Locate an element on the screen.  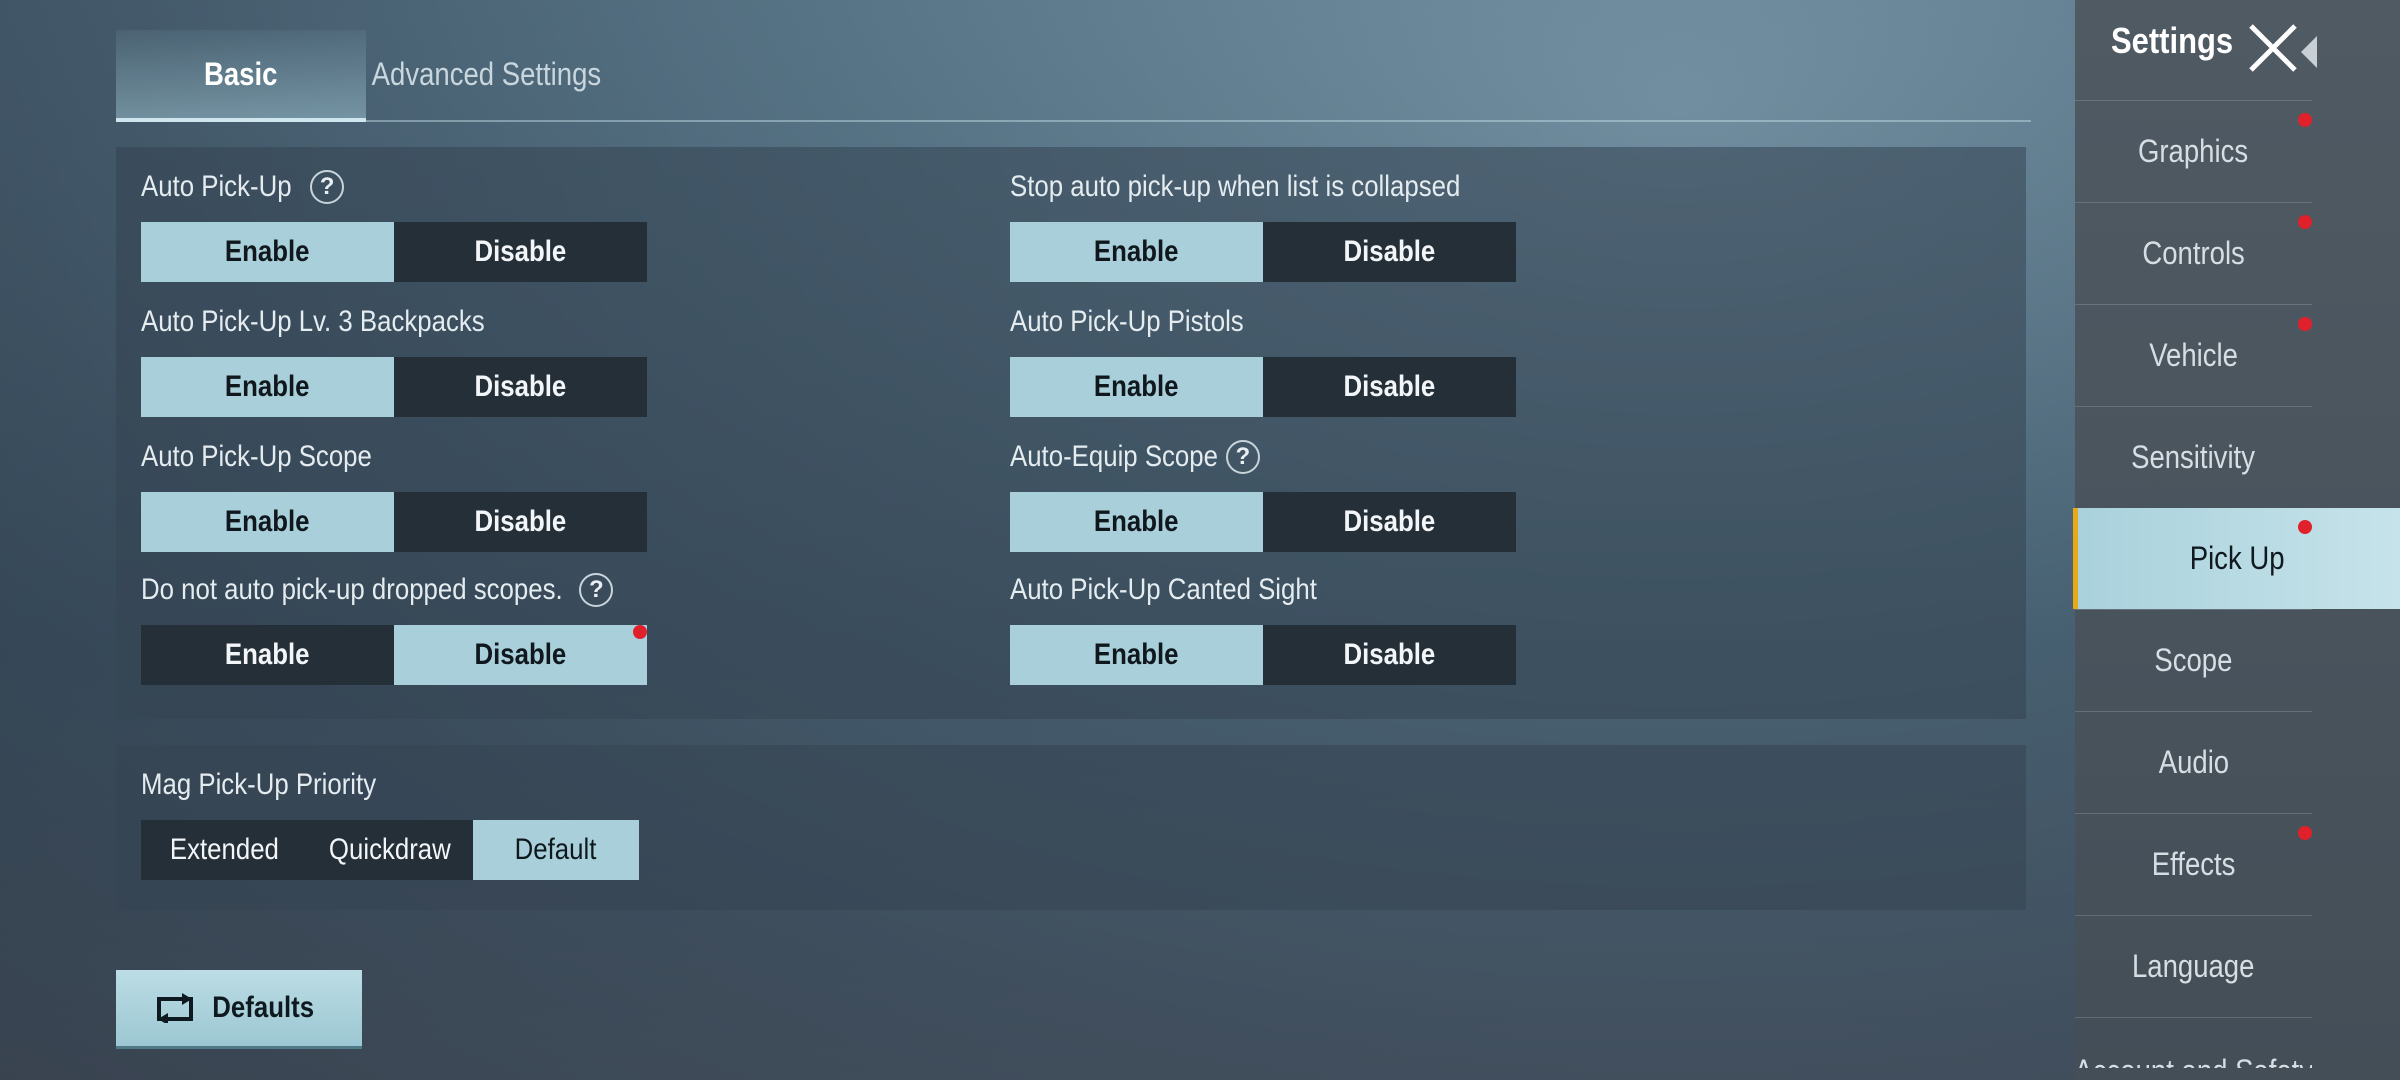
sidebar-item-effects: Effects is located at coordinates (2193, 864).